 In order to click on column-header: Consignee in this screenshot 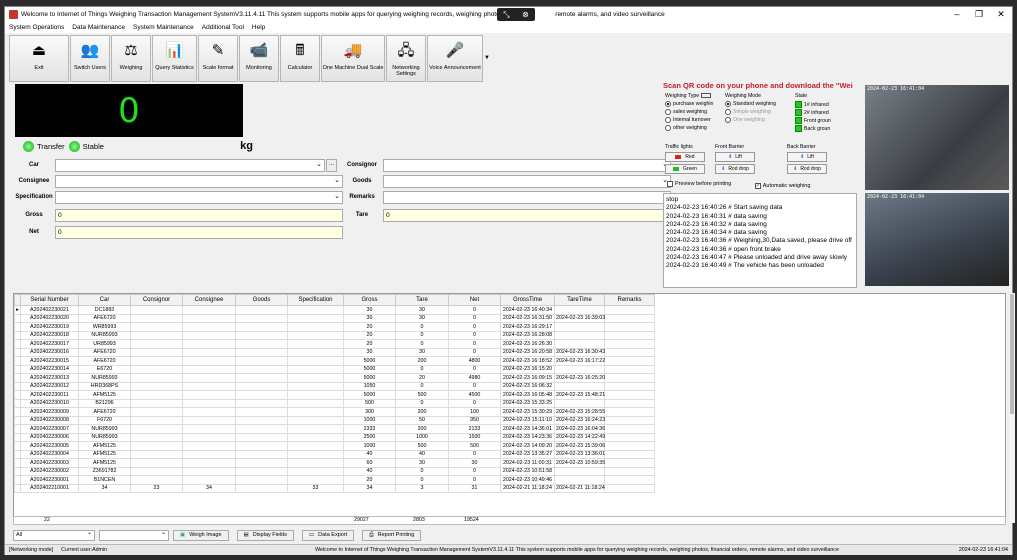, I will do `click(209, 300)`.